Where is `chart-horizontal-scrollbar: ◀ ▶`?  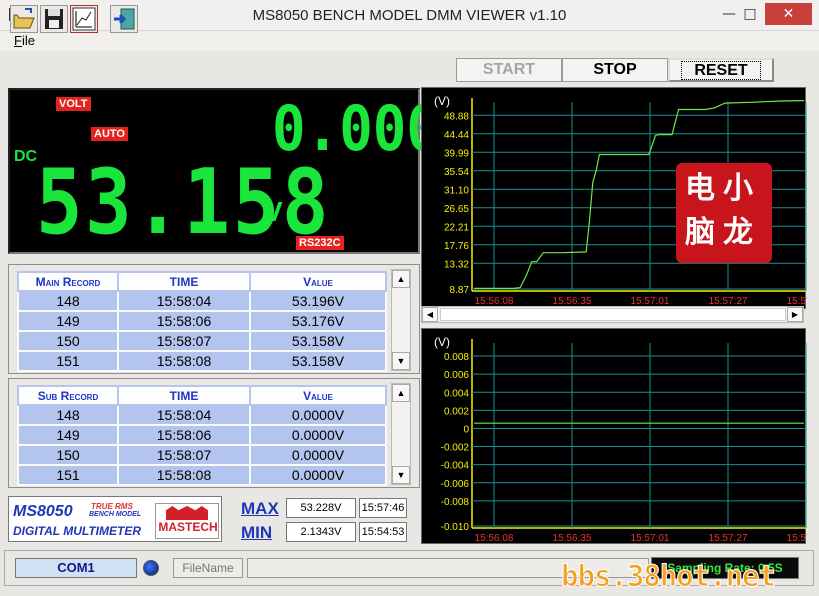 chart-horizontal-scrollbar: ◀ ▶ is located at coordinates (612, 314).